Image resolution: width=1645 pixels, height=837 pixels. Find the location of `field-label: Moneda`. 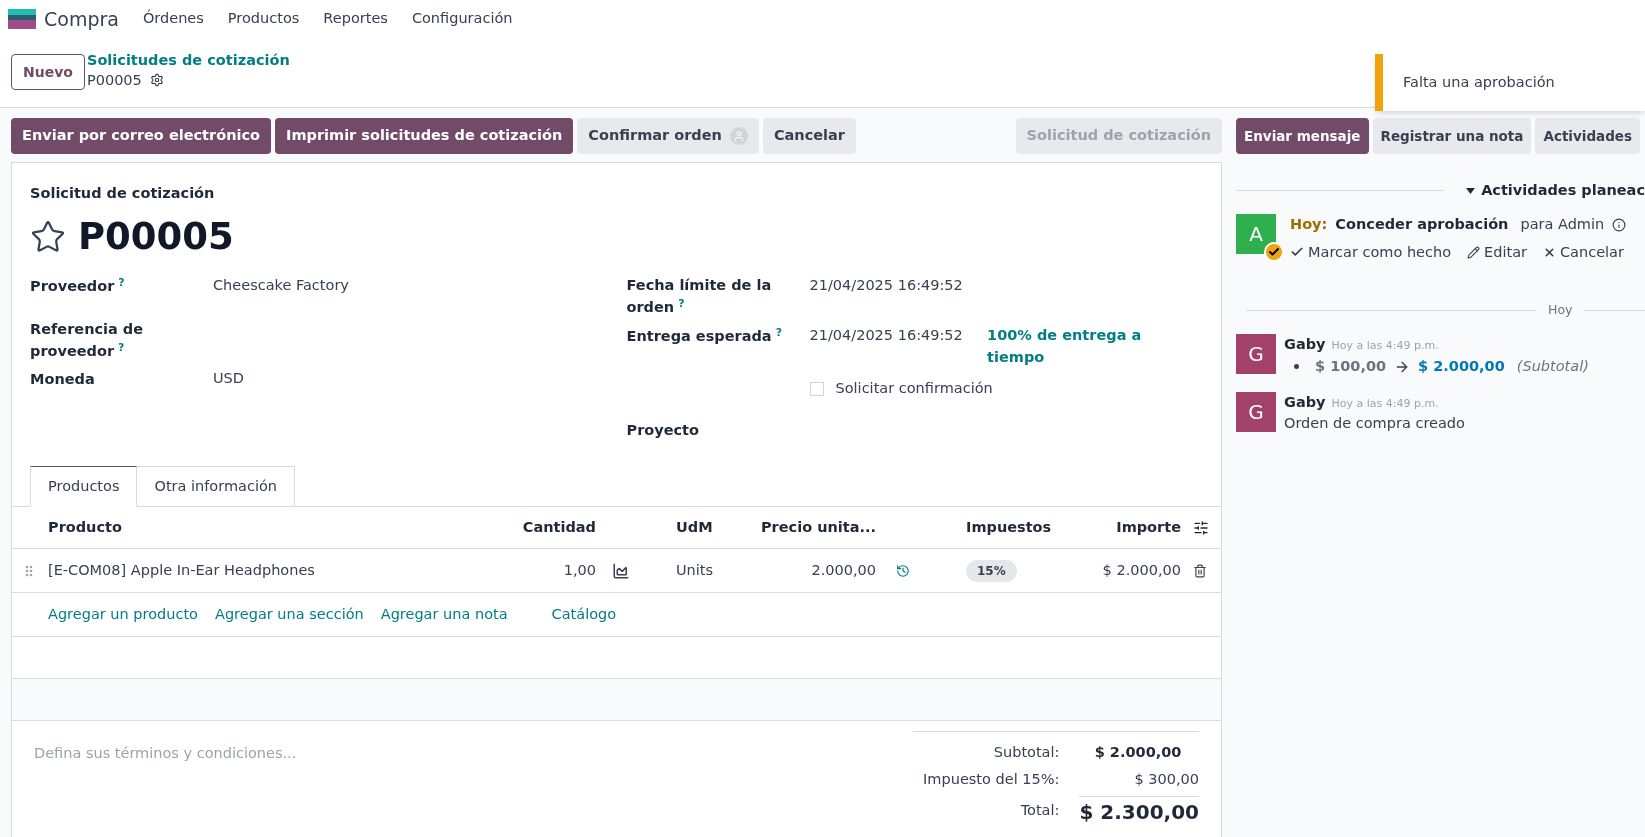

field-label: Moneda is located at coordinates (62, 380).